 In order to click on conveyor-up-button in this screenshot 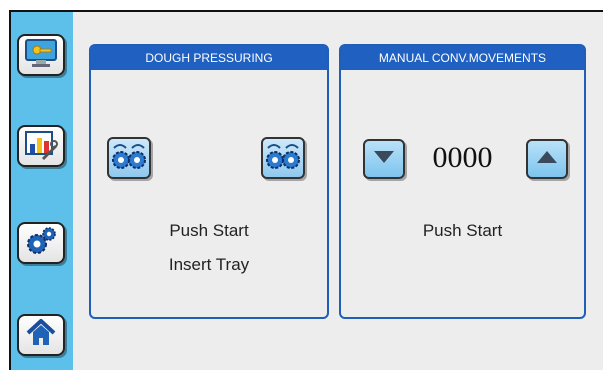, I will do `click(547, 159)`.